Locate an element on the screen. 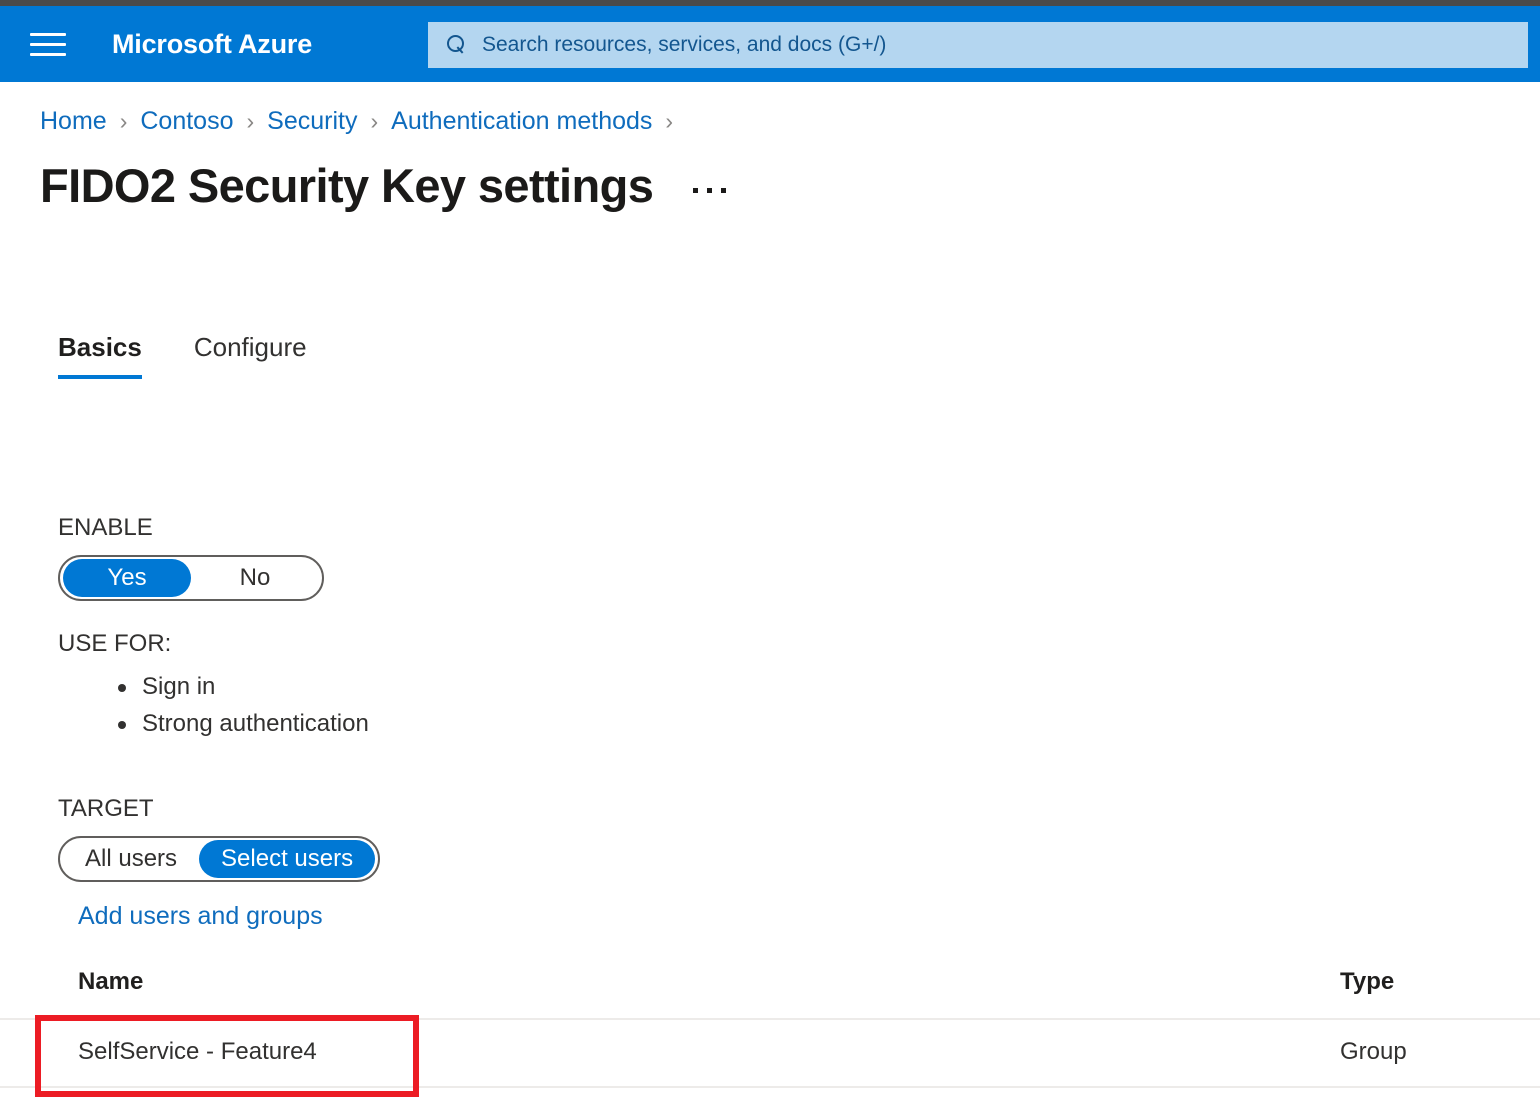  target-option-all-users: All users is located at coordinates (131, 859).